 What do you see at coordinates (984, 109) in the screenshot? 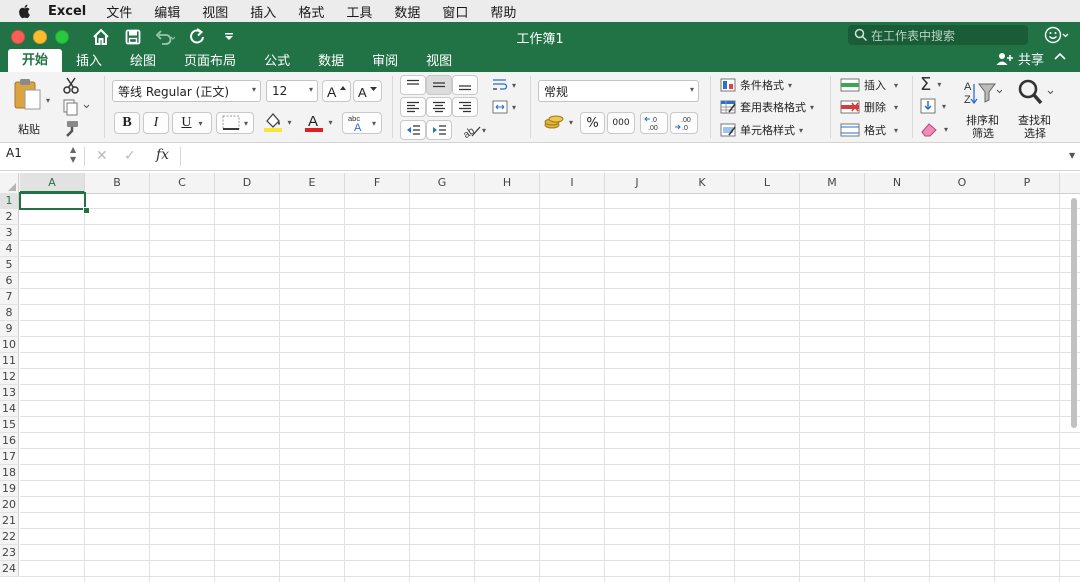
I see `sort-filter-button: A Z 排序和 筛选` at bounding box center [984, 109].